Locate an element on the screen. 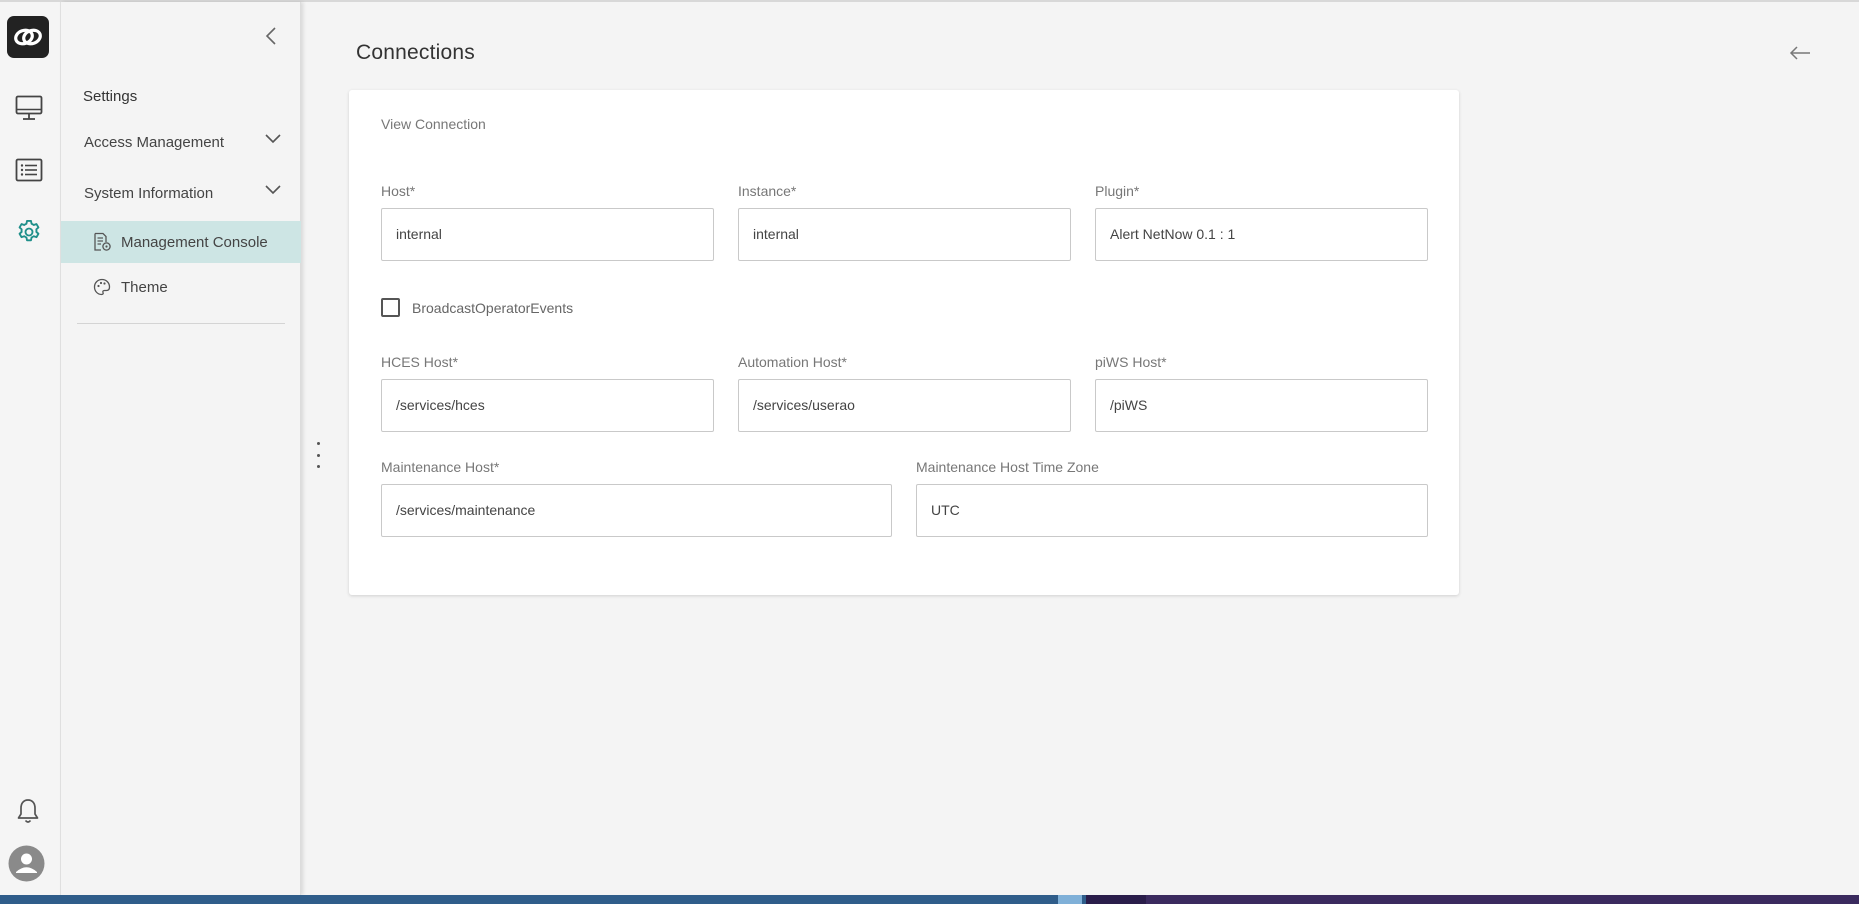 The image size is (1859, 904). automation-host-input: /services/userao is located at coordinates (904, 405).